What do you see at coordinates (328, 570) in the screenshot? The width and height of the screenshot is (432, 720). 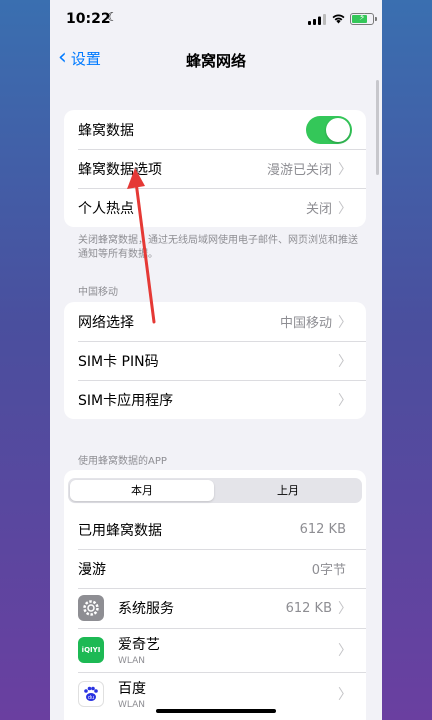 I see `roaming-value: 0字节` at bounding box center [328, 570].